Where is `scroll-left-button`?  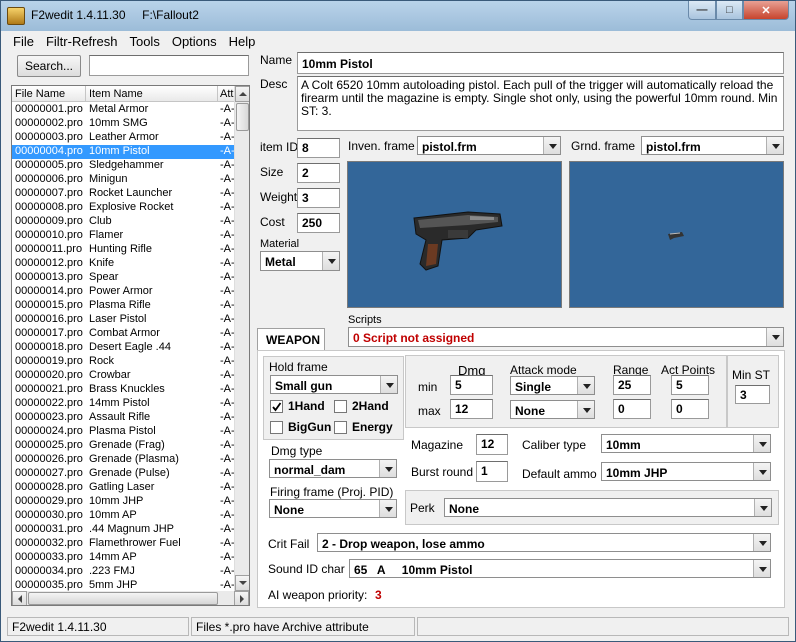
scroll-left-button is located at coordinates (19, 598).